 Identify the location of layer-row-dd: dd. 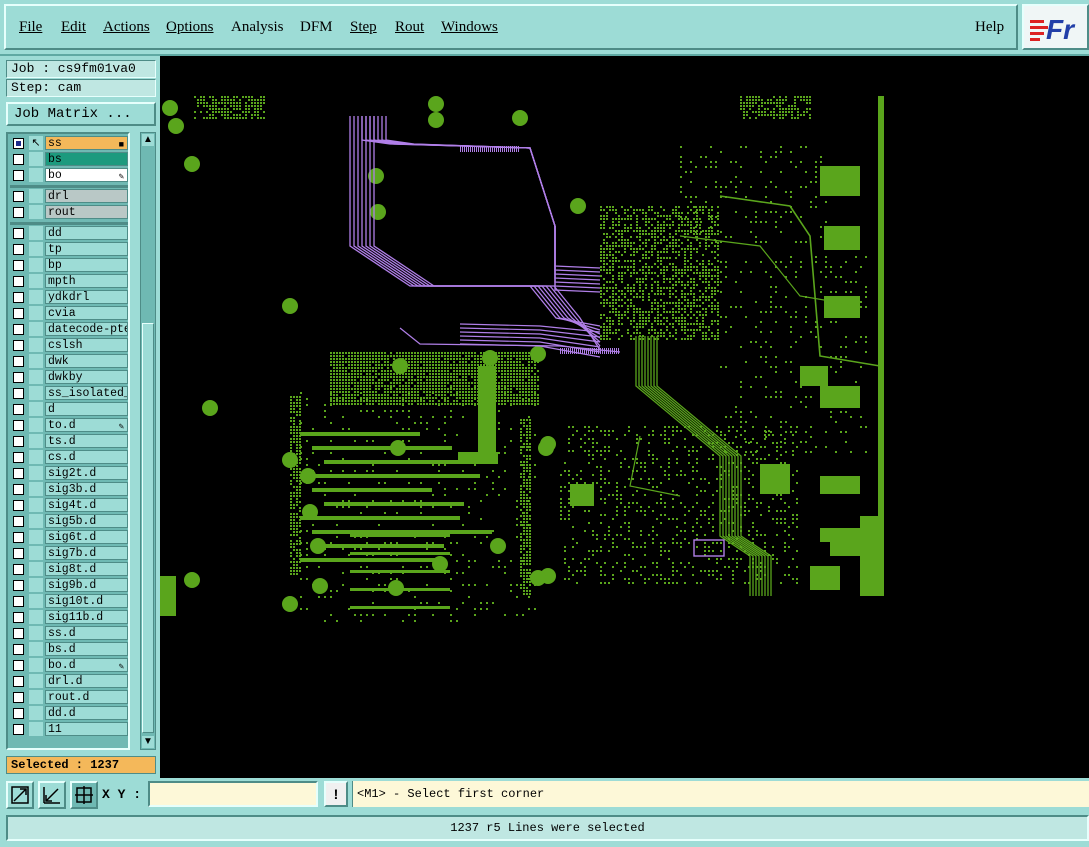
(69, 233).